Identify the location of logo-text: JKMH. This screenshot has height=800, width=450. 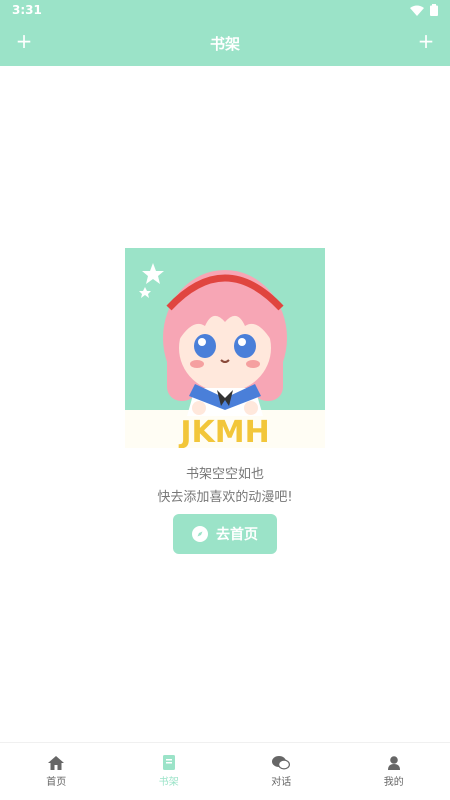
(223, 431).